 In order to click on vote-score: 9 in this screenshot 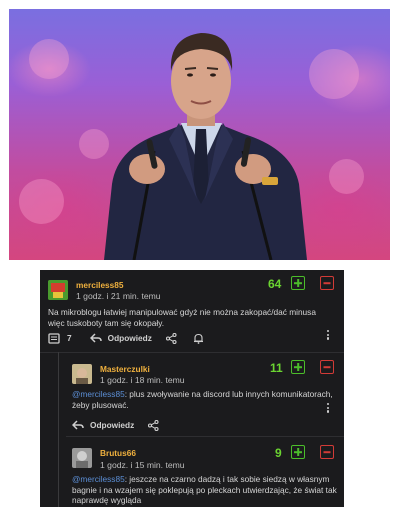, I will do `click(278, 453)`.